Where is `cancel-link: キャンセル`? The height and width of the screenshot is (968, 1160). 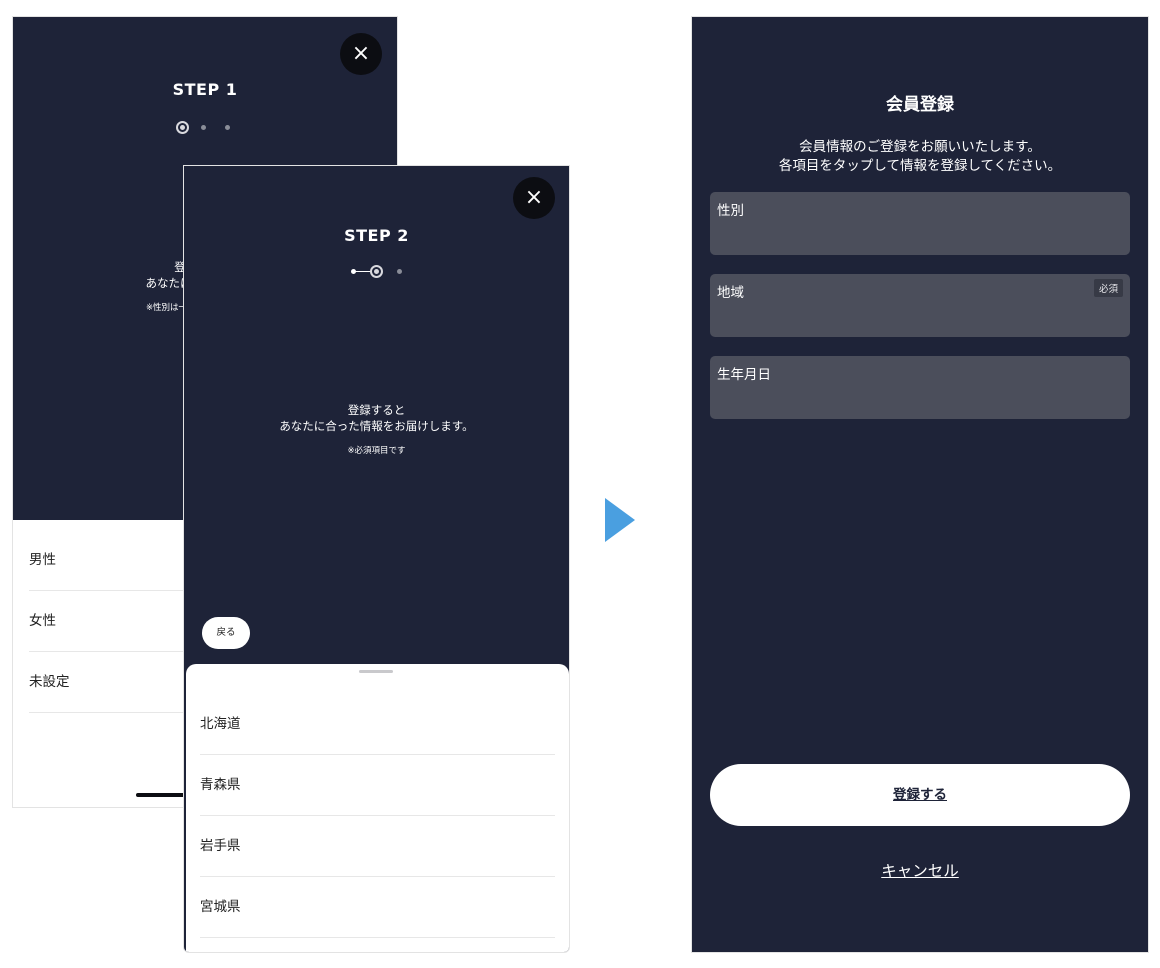 cancel-link: キャンセル is located at coordinates (920, 870).